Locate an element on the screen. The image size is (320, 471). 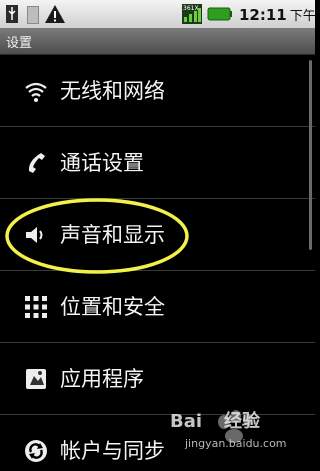
status-time: 12:11 下午 is located at coordinates (277, 14).